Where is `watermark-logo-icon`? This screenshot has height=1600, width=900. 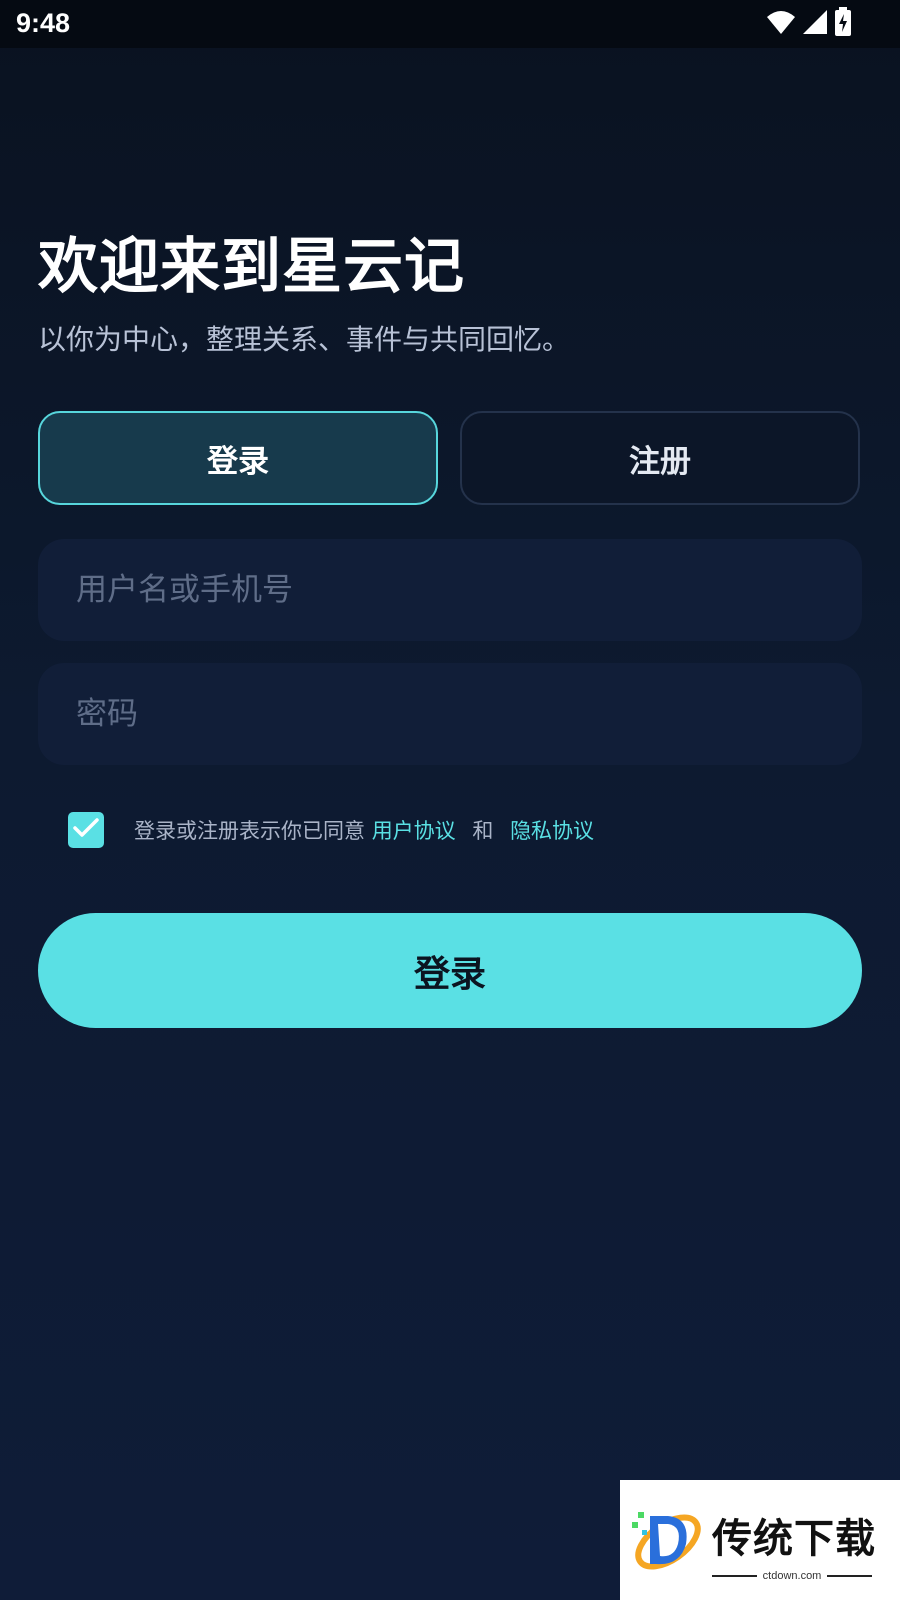 watermark-logo-icon is located at coordinates (667, 1542).